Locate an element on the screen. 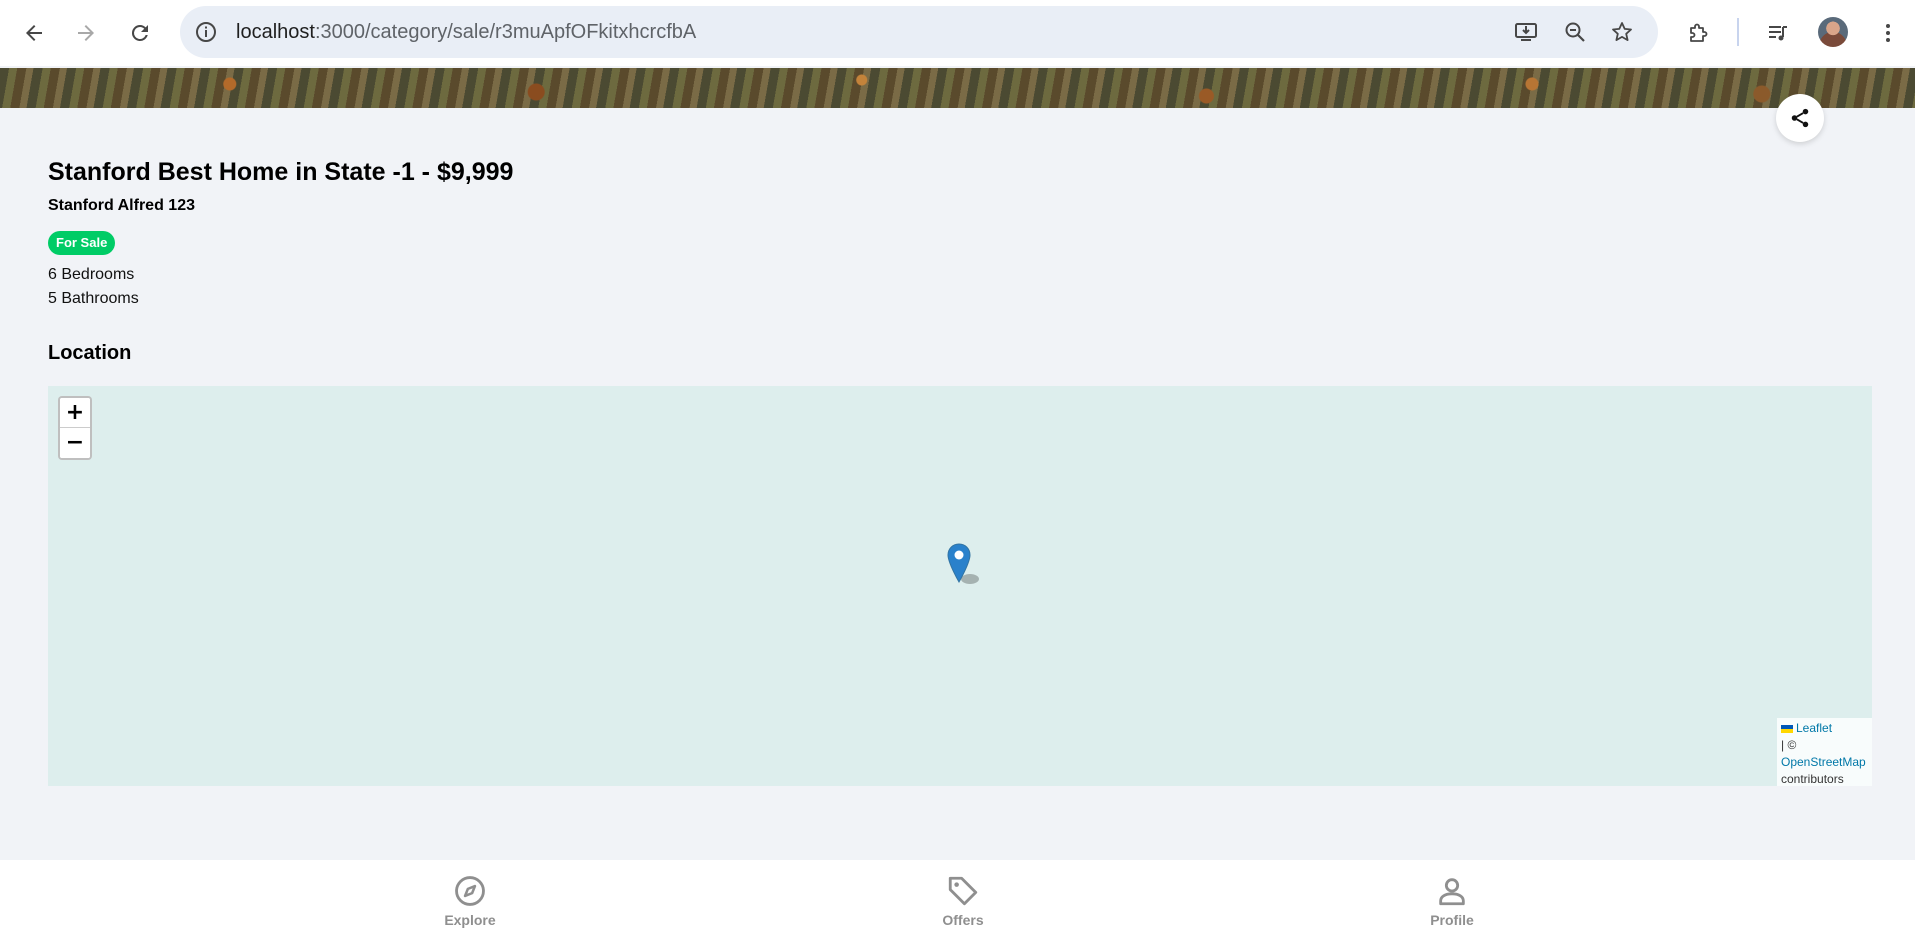 This screenshot has height=943, width=1915. info-icon is located at coordinates (206, 32).